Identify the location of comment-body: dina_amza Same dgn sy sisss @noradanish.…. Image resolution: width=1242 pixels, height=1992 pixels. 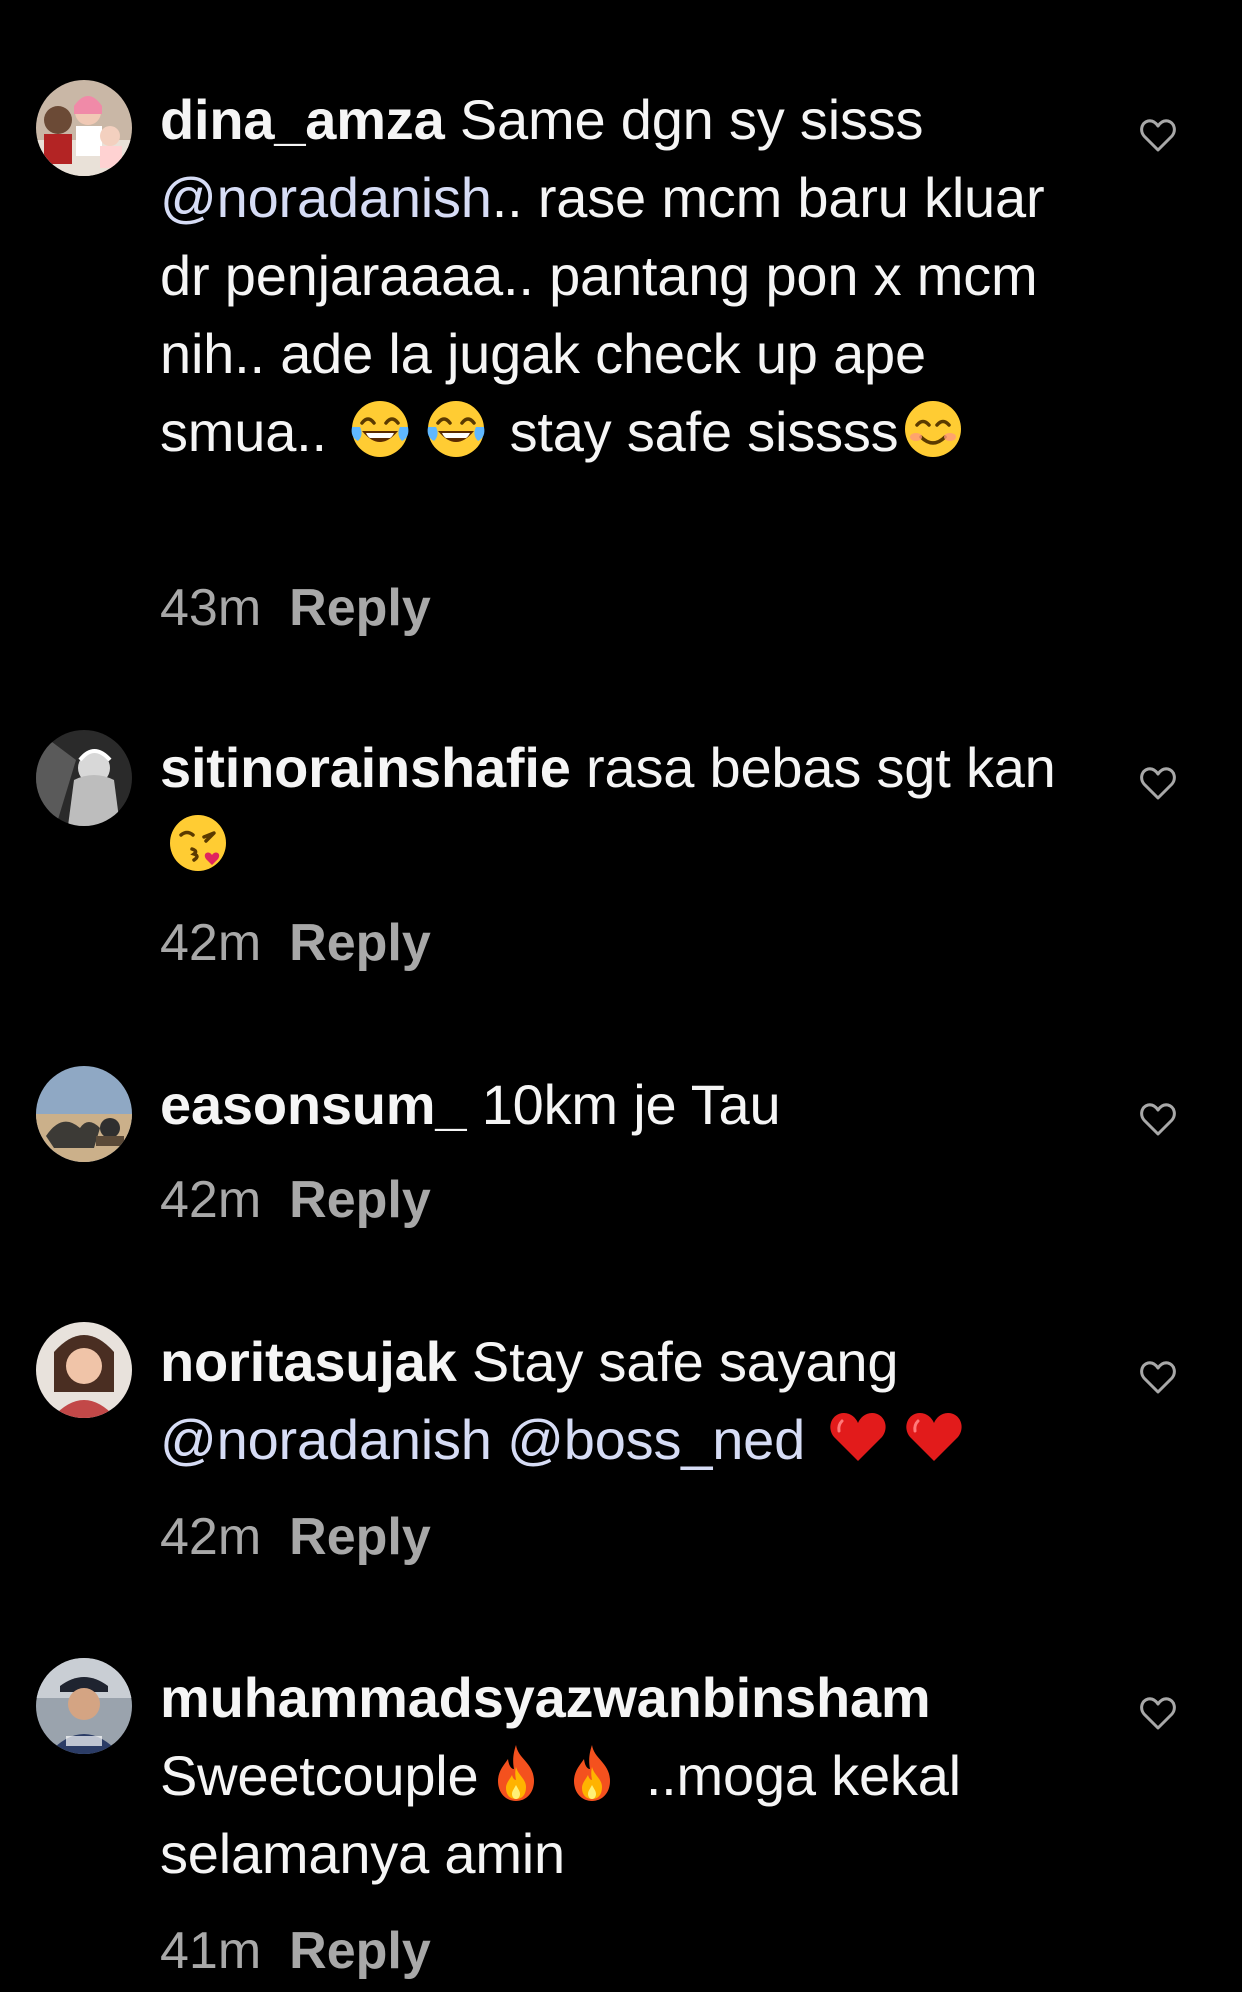
(610, 276).